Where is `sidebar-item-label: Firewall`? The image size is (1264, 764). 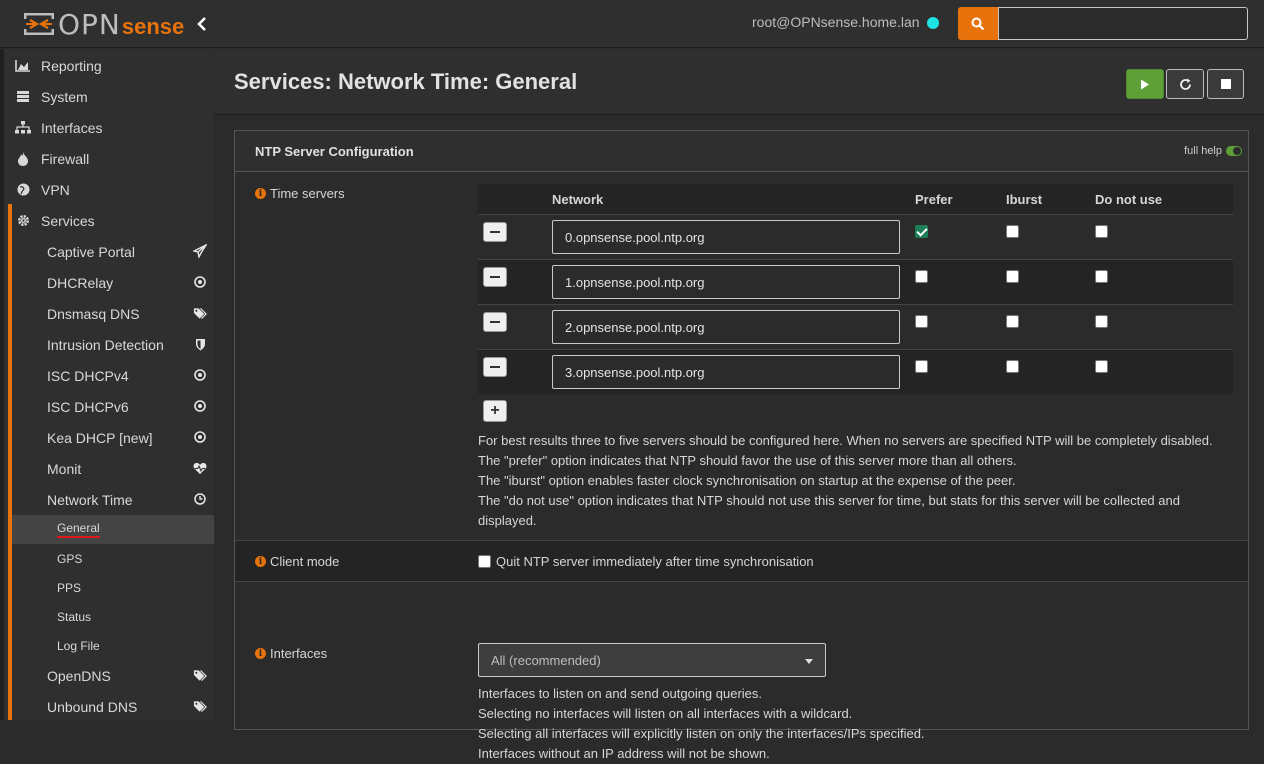 sidebar-item-label: Firewall is located at coordinates (65, 158).